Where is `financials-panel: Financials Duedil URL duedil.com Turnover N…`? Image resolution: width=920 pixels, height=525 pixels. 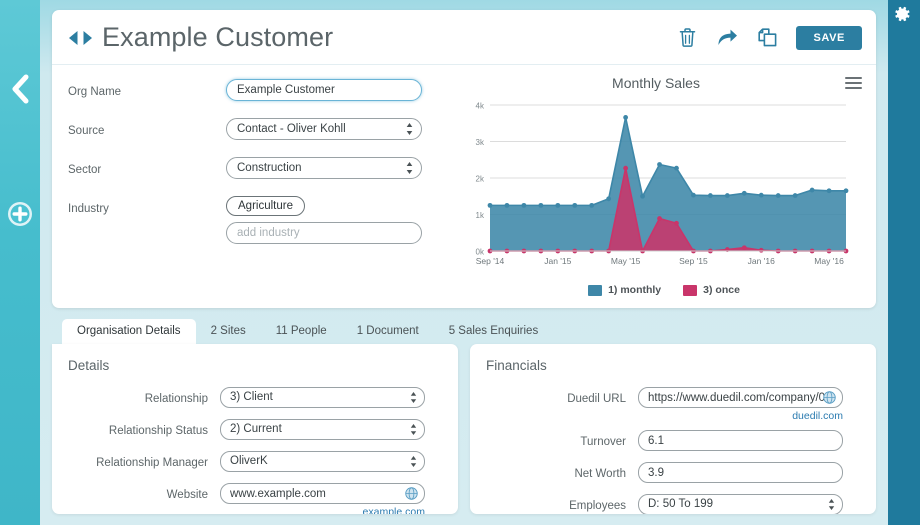
financials-panel: Financials Duedil URL duedil.com Turnover N… is located at coordinates (673, 429).